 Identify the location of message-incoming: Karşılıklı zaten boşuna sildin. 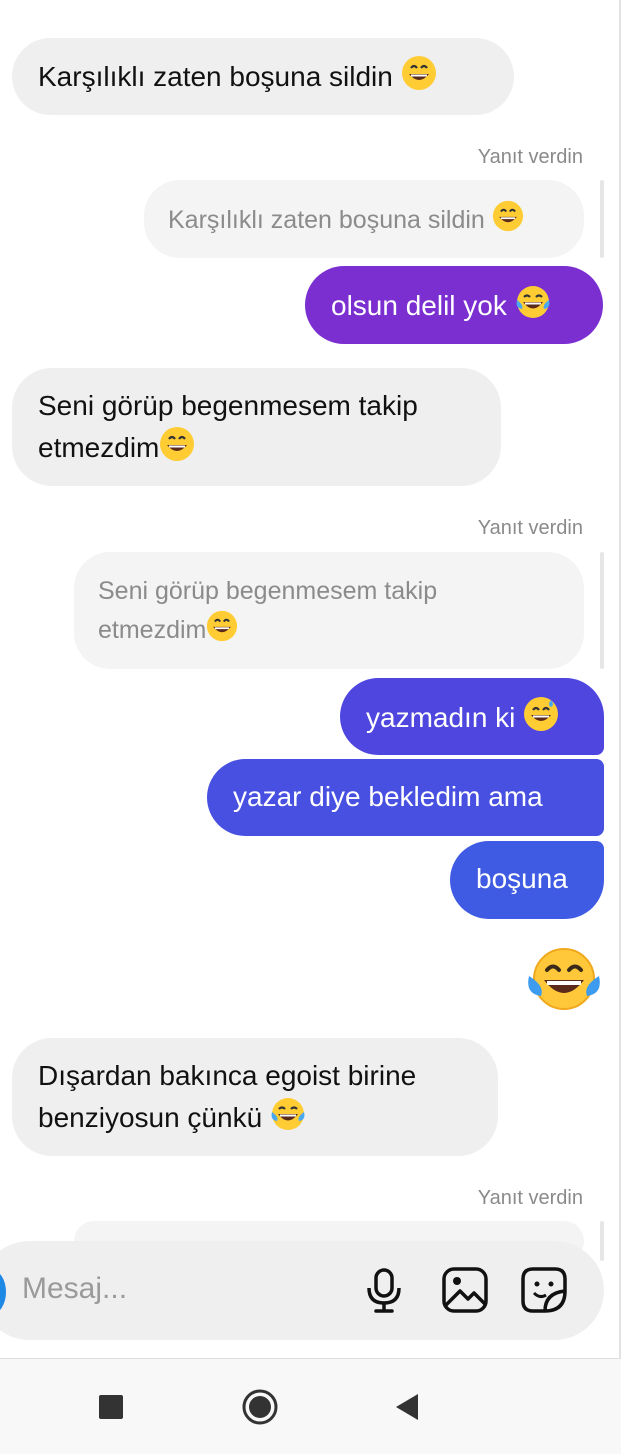
(263, 76).